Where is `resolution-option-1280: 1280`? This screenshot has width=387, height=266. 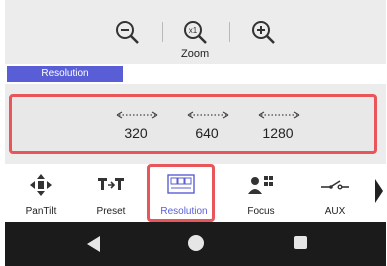 resolution-option-1280: 1280 is located at coordinates (278, 127).